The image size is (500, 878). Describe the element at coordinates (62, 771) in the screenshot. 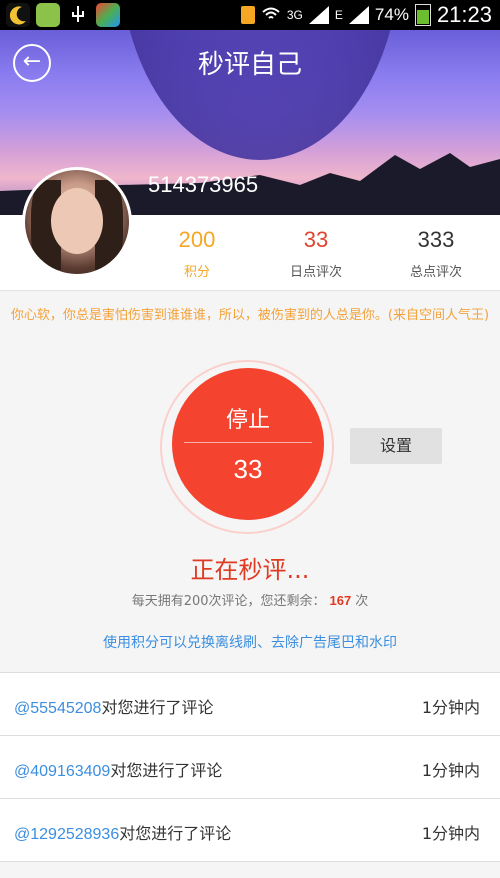

I see `comment-uid: @409163409` at that location.